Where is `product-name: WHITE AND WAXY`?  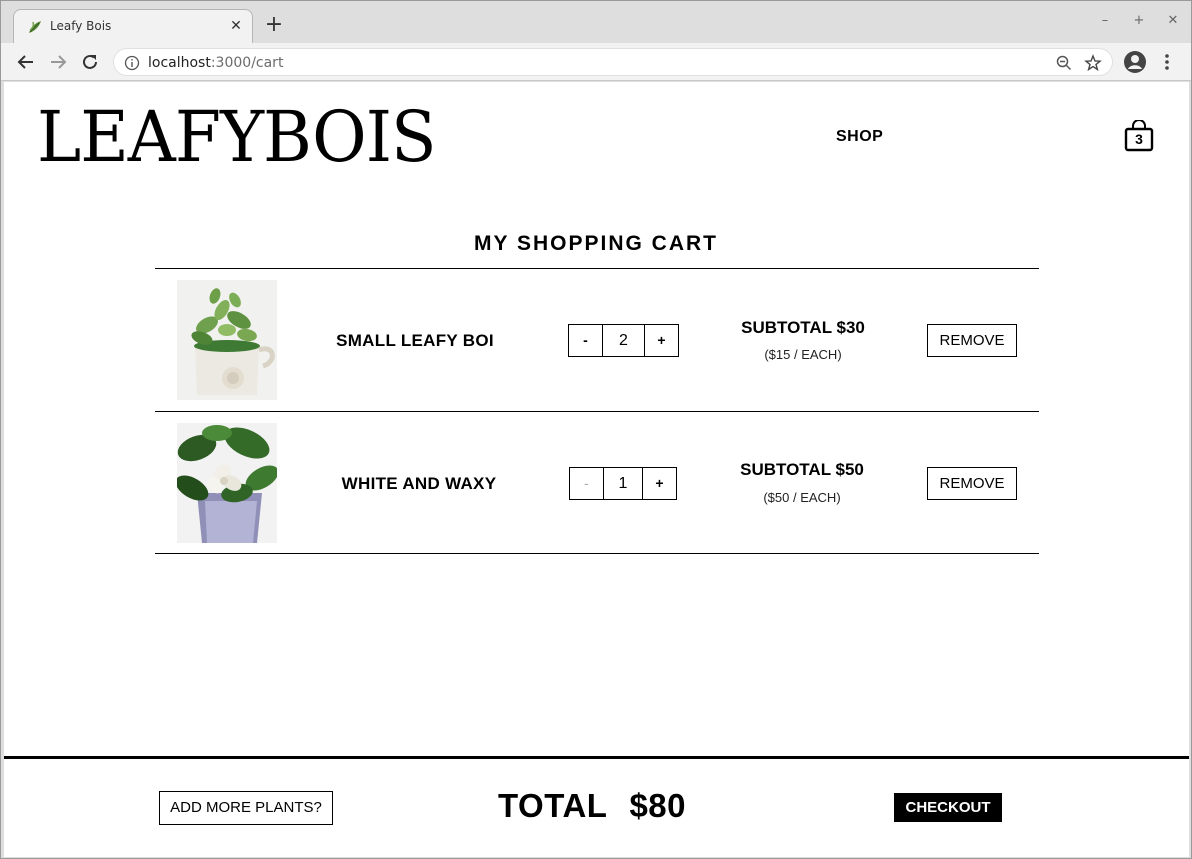 product-name: WHITE AND WAXY is located at coordinates (419, 484).